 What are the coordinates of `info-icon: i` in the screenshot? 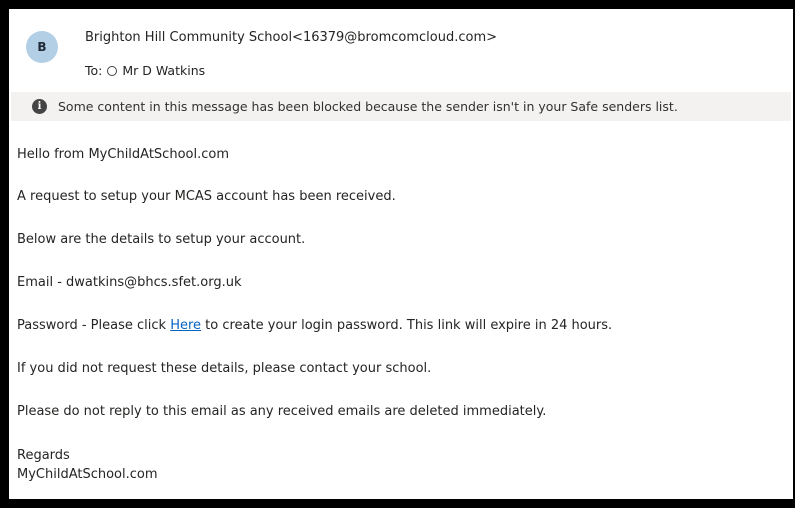 It's located at (39, 106).